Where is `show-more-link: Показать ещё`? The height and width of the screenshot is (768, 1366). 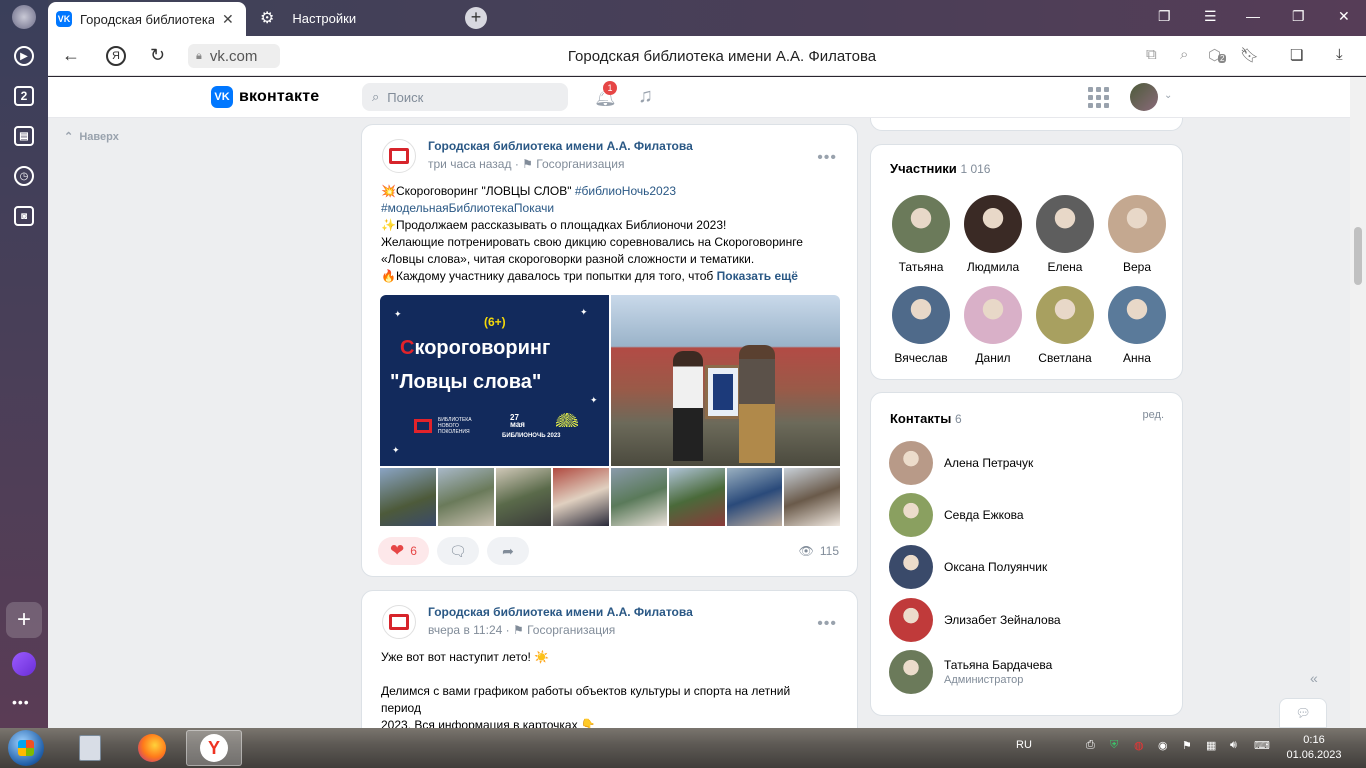
show-more-link: Показать ещё is located at coordinates (757, 276).